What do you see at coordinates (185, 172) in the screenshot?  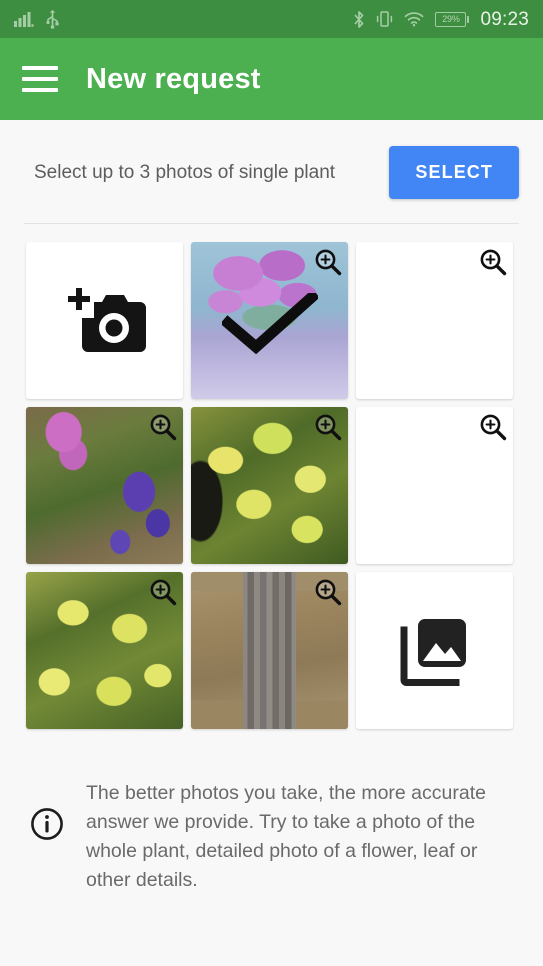 I see `select-photos-hint: Select up to 3 photos of single plant` at bounding box center [185, 172].